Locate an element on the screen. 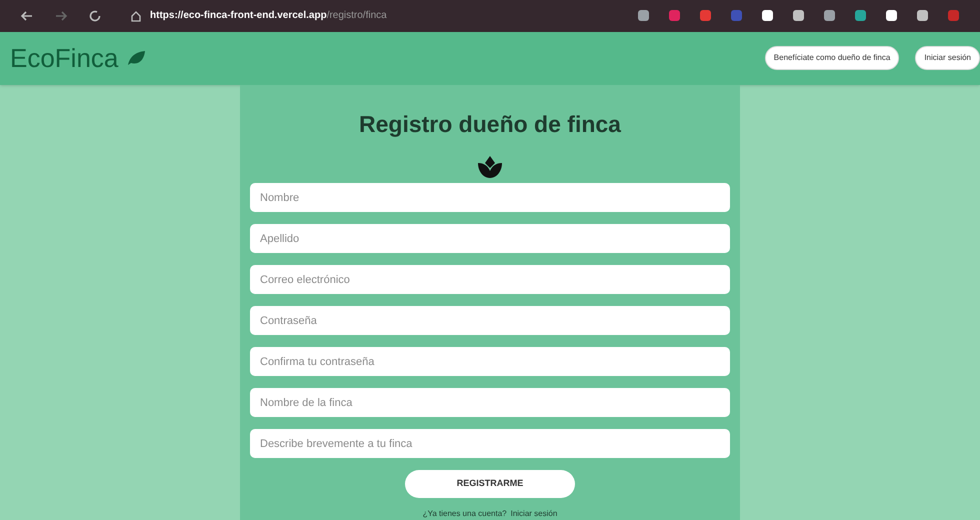  forward-icon is located at coordinates (61, 15).